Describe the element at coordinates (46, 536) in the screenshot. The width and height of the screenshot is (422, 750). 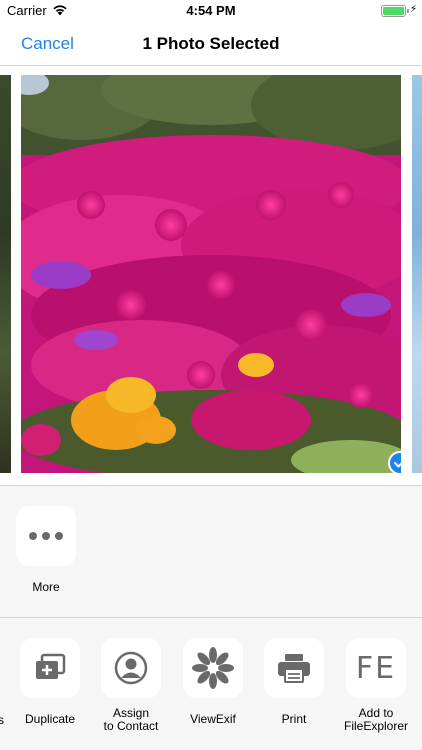
I see `more-dots-icon` at that location.